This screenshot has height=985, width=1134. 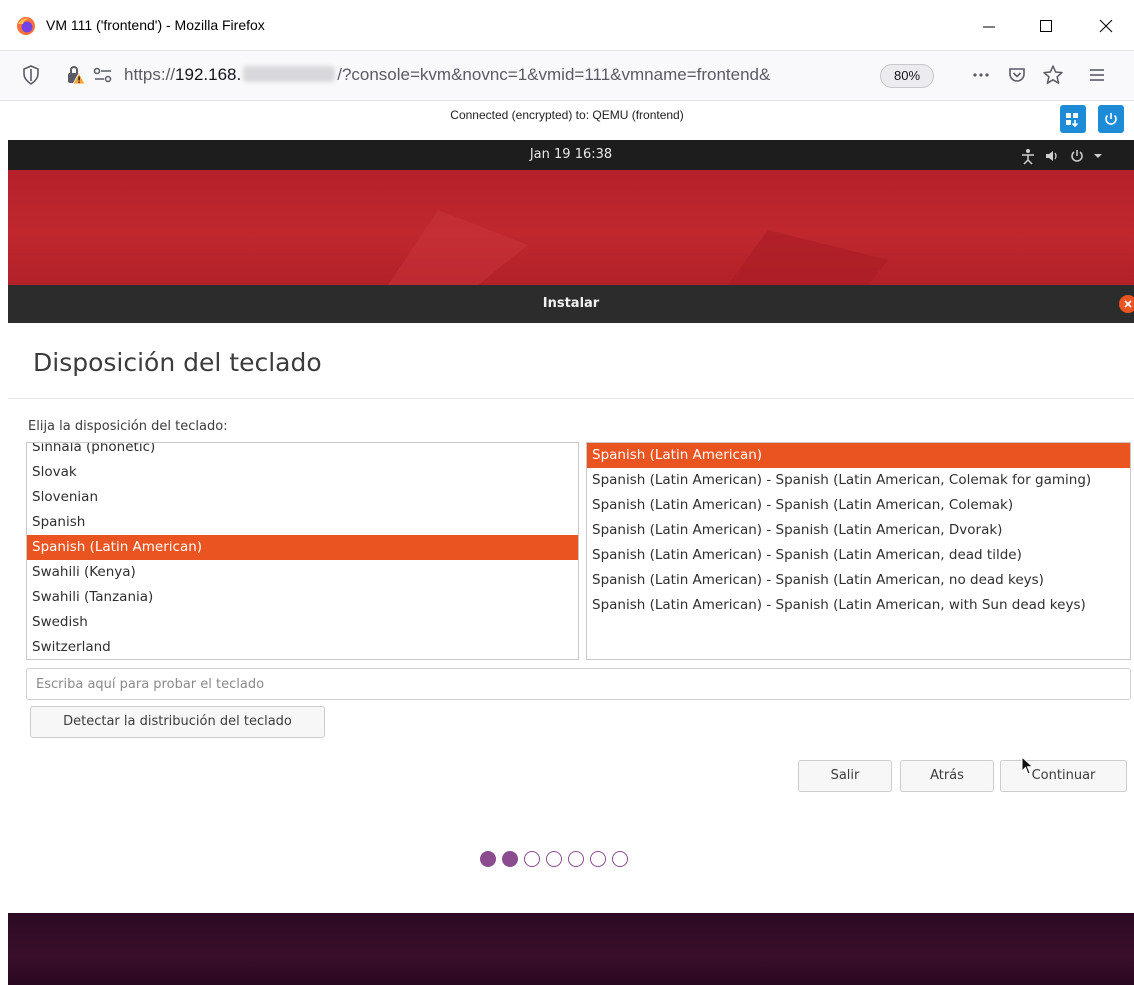 I want to click on installer-title: Instalar, so click(x=571, y=303).